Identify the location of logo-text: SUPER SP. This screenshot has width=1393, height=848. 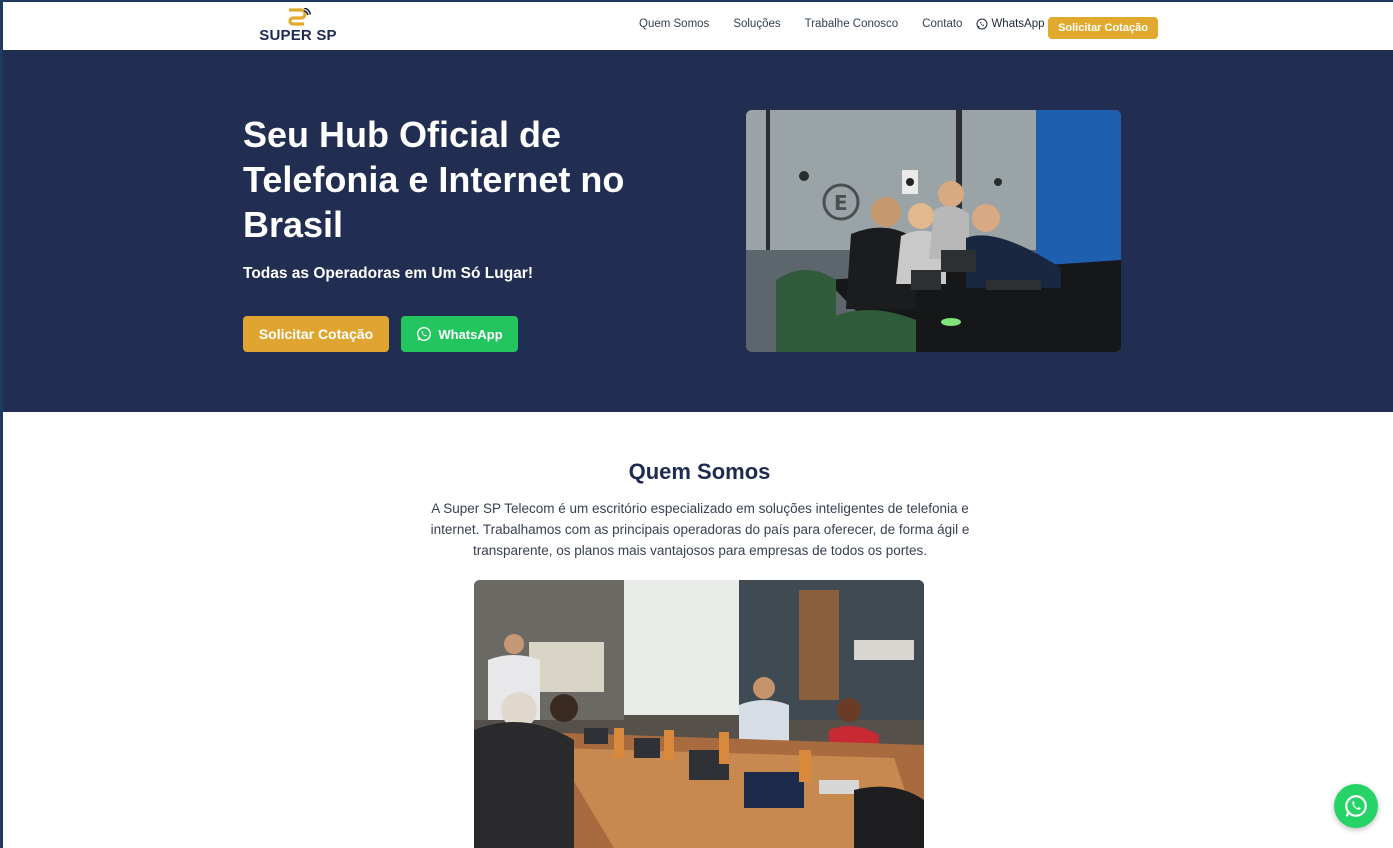
(298, 35).